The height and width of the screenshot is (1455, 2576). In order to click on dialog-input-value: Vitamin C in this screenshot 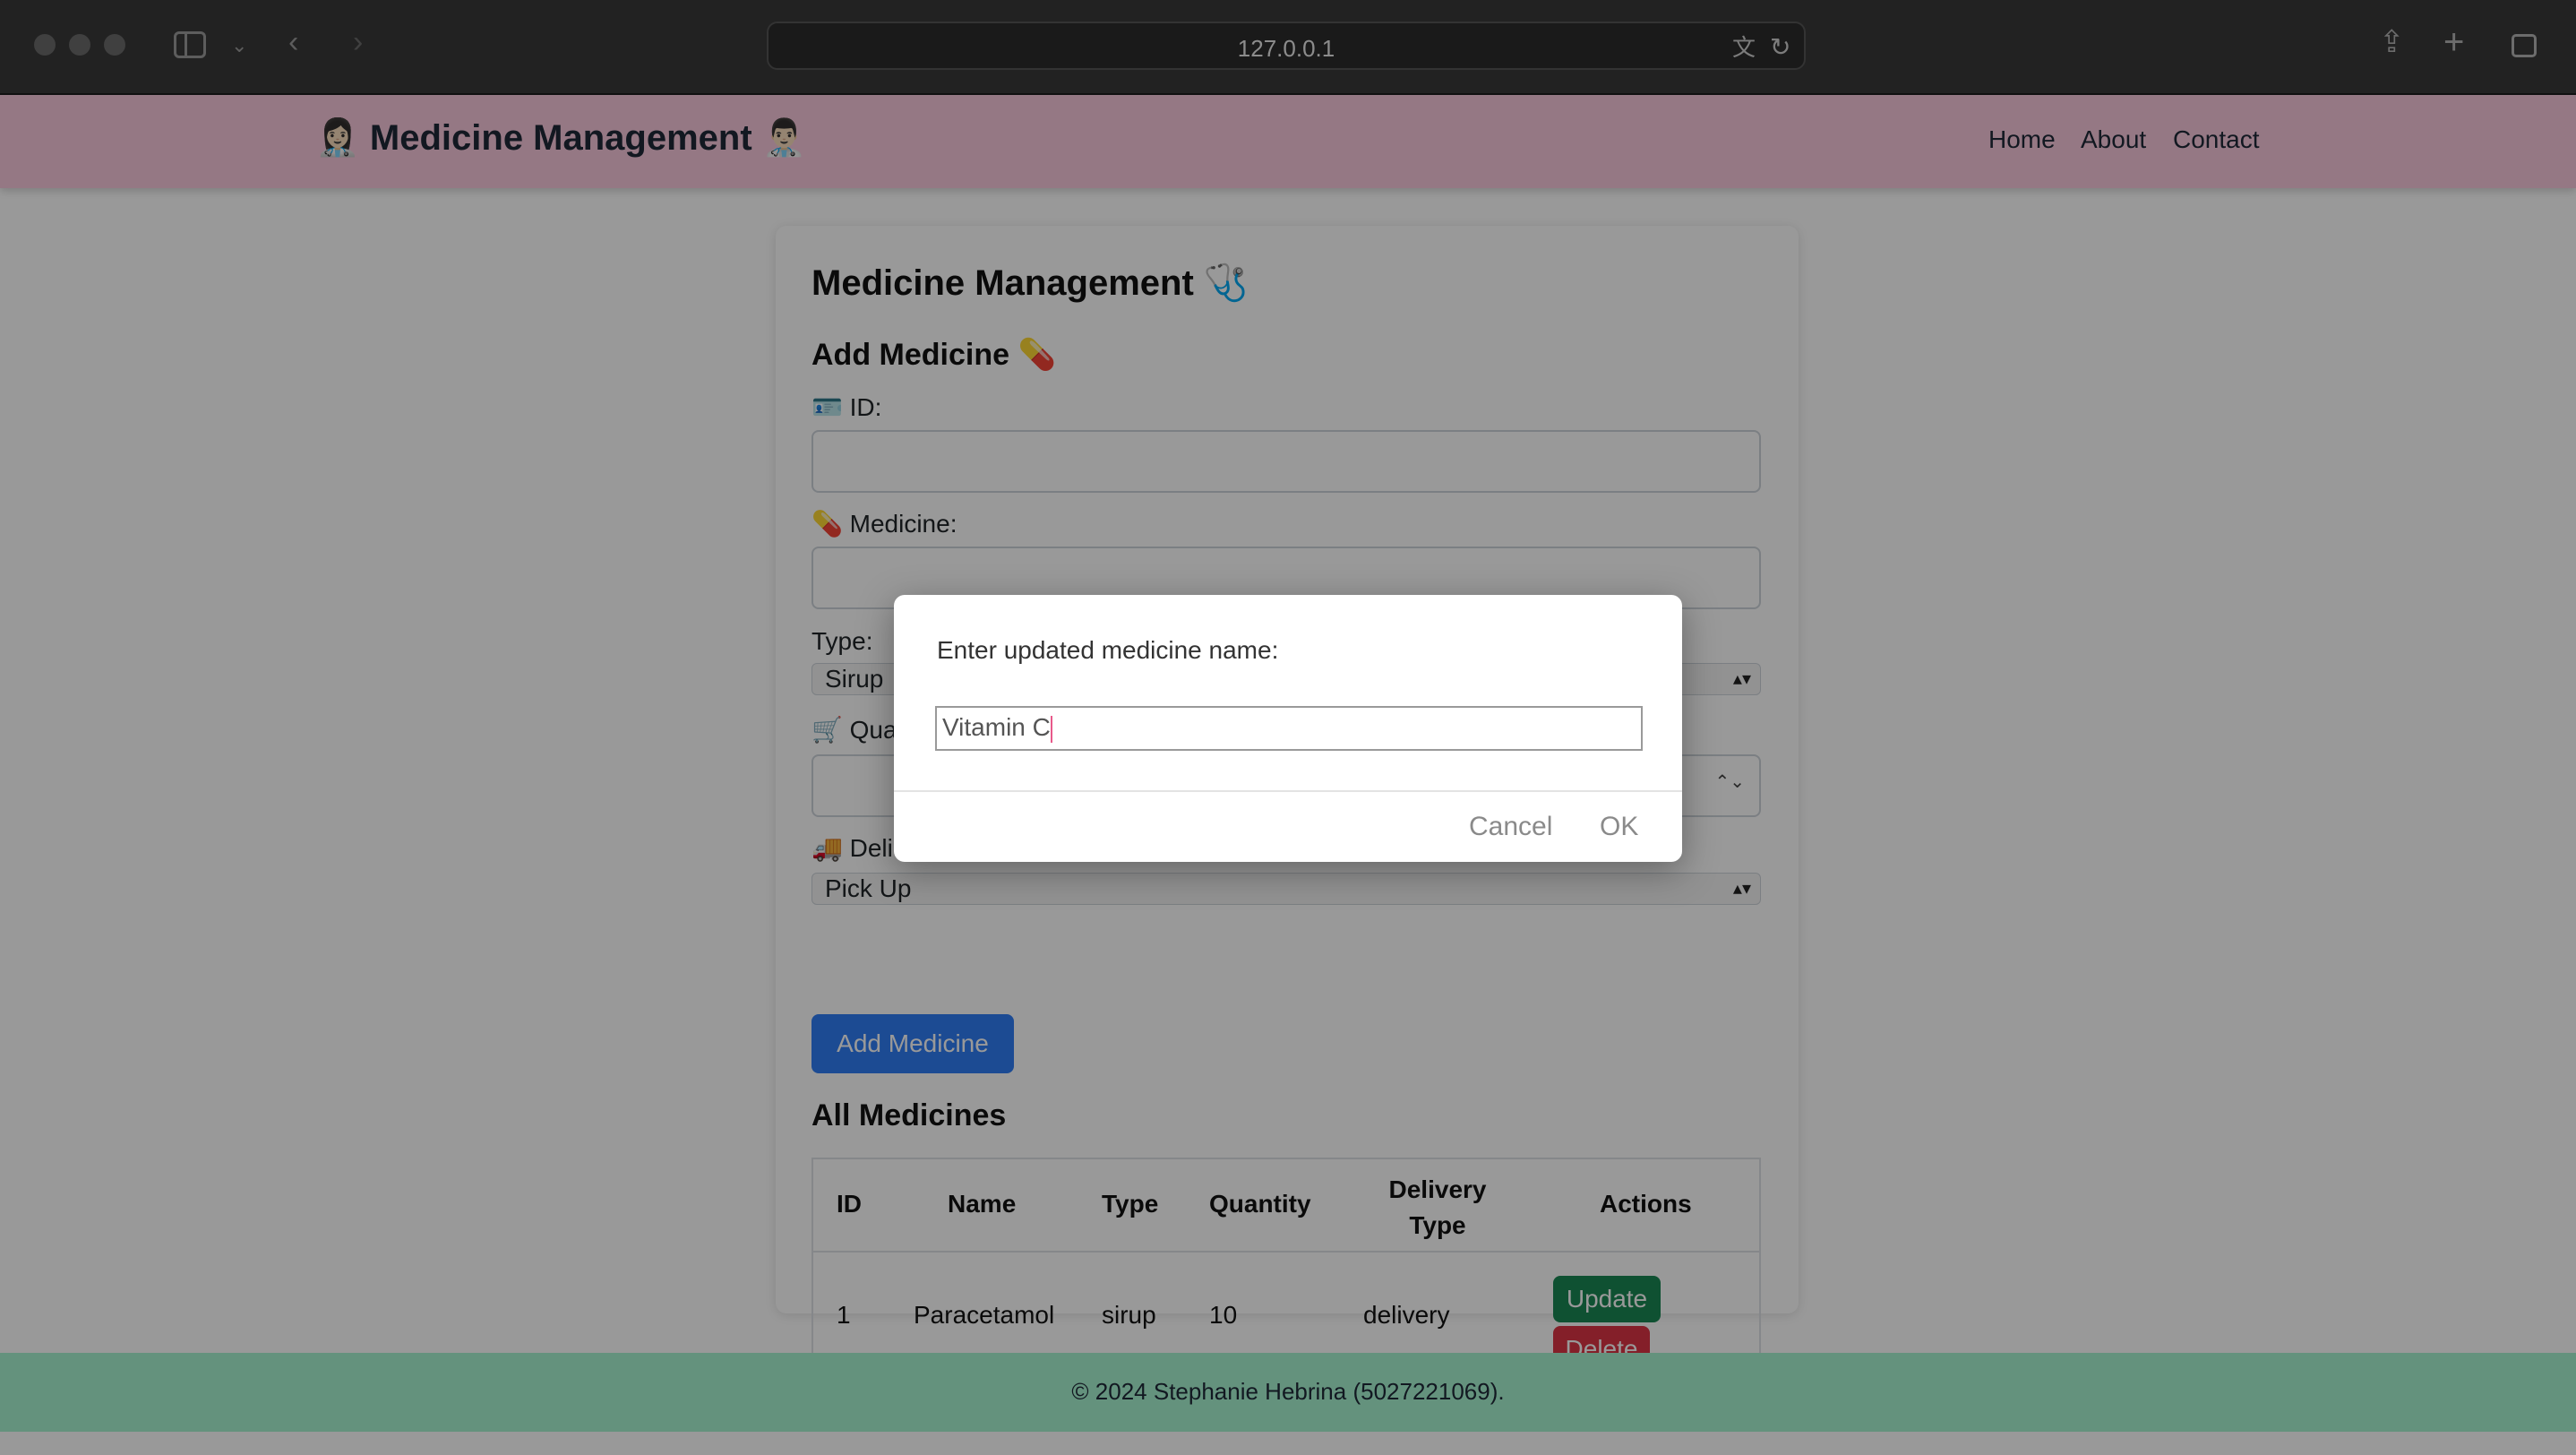, I will do `click(996, 727)`.